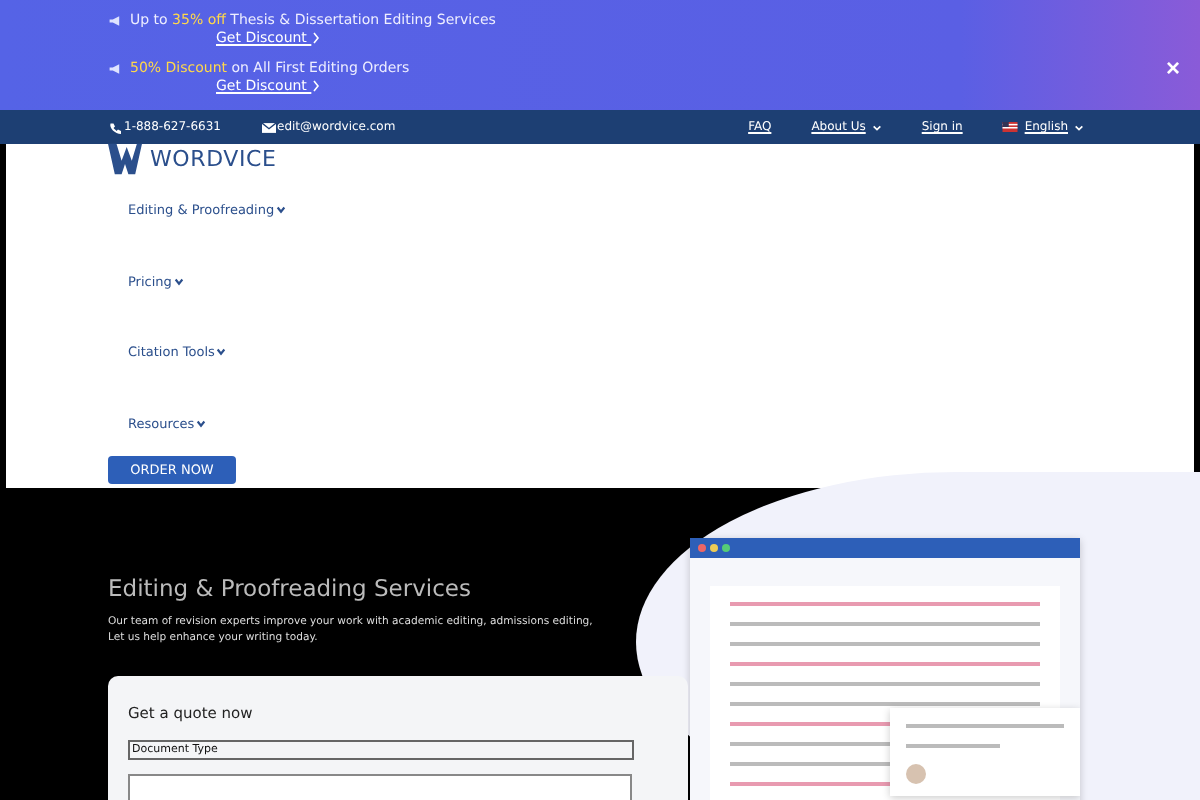 The width and height of the screenshot is (1200, 800). I want to click on mail-icon, so click(268, 127).